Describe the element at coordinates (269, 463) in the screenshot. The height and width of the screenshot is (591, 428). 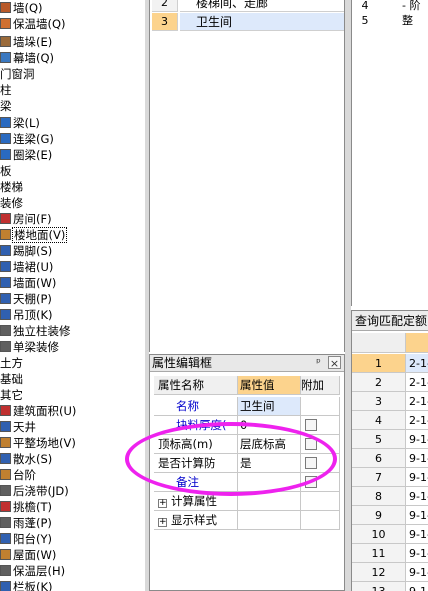
I see `property-value: 是` at that location.